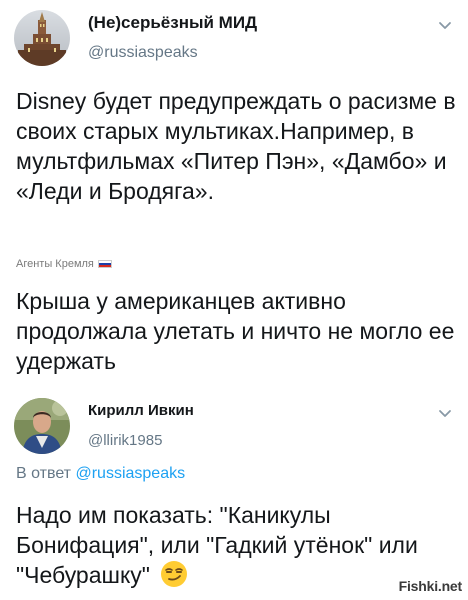 Image resolution: width=468 pixels, height=600 pixels. Describe the element at coordinates (172, 23) in the screenshot. I see `tweet1-author-name: (Не)серьёзный МИД` at that location.